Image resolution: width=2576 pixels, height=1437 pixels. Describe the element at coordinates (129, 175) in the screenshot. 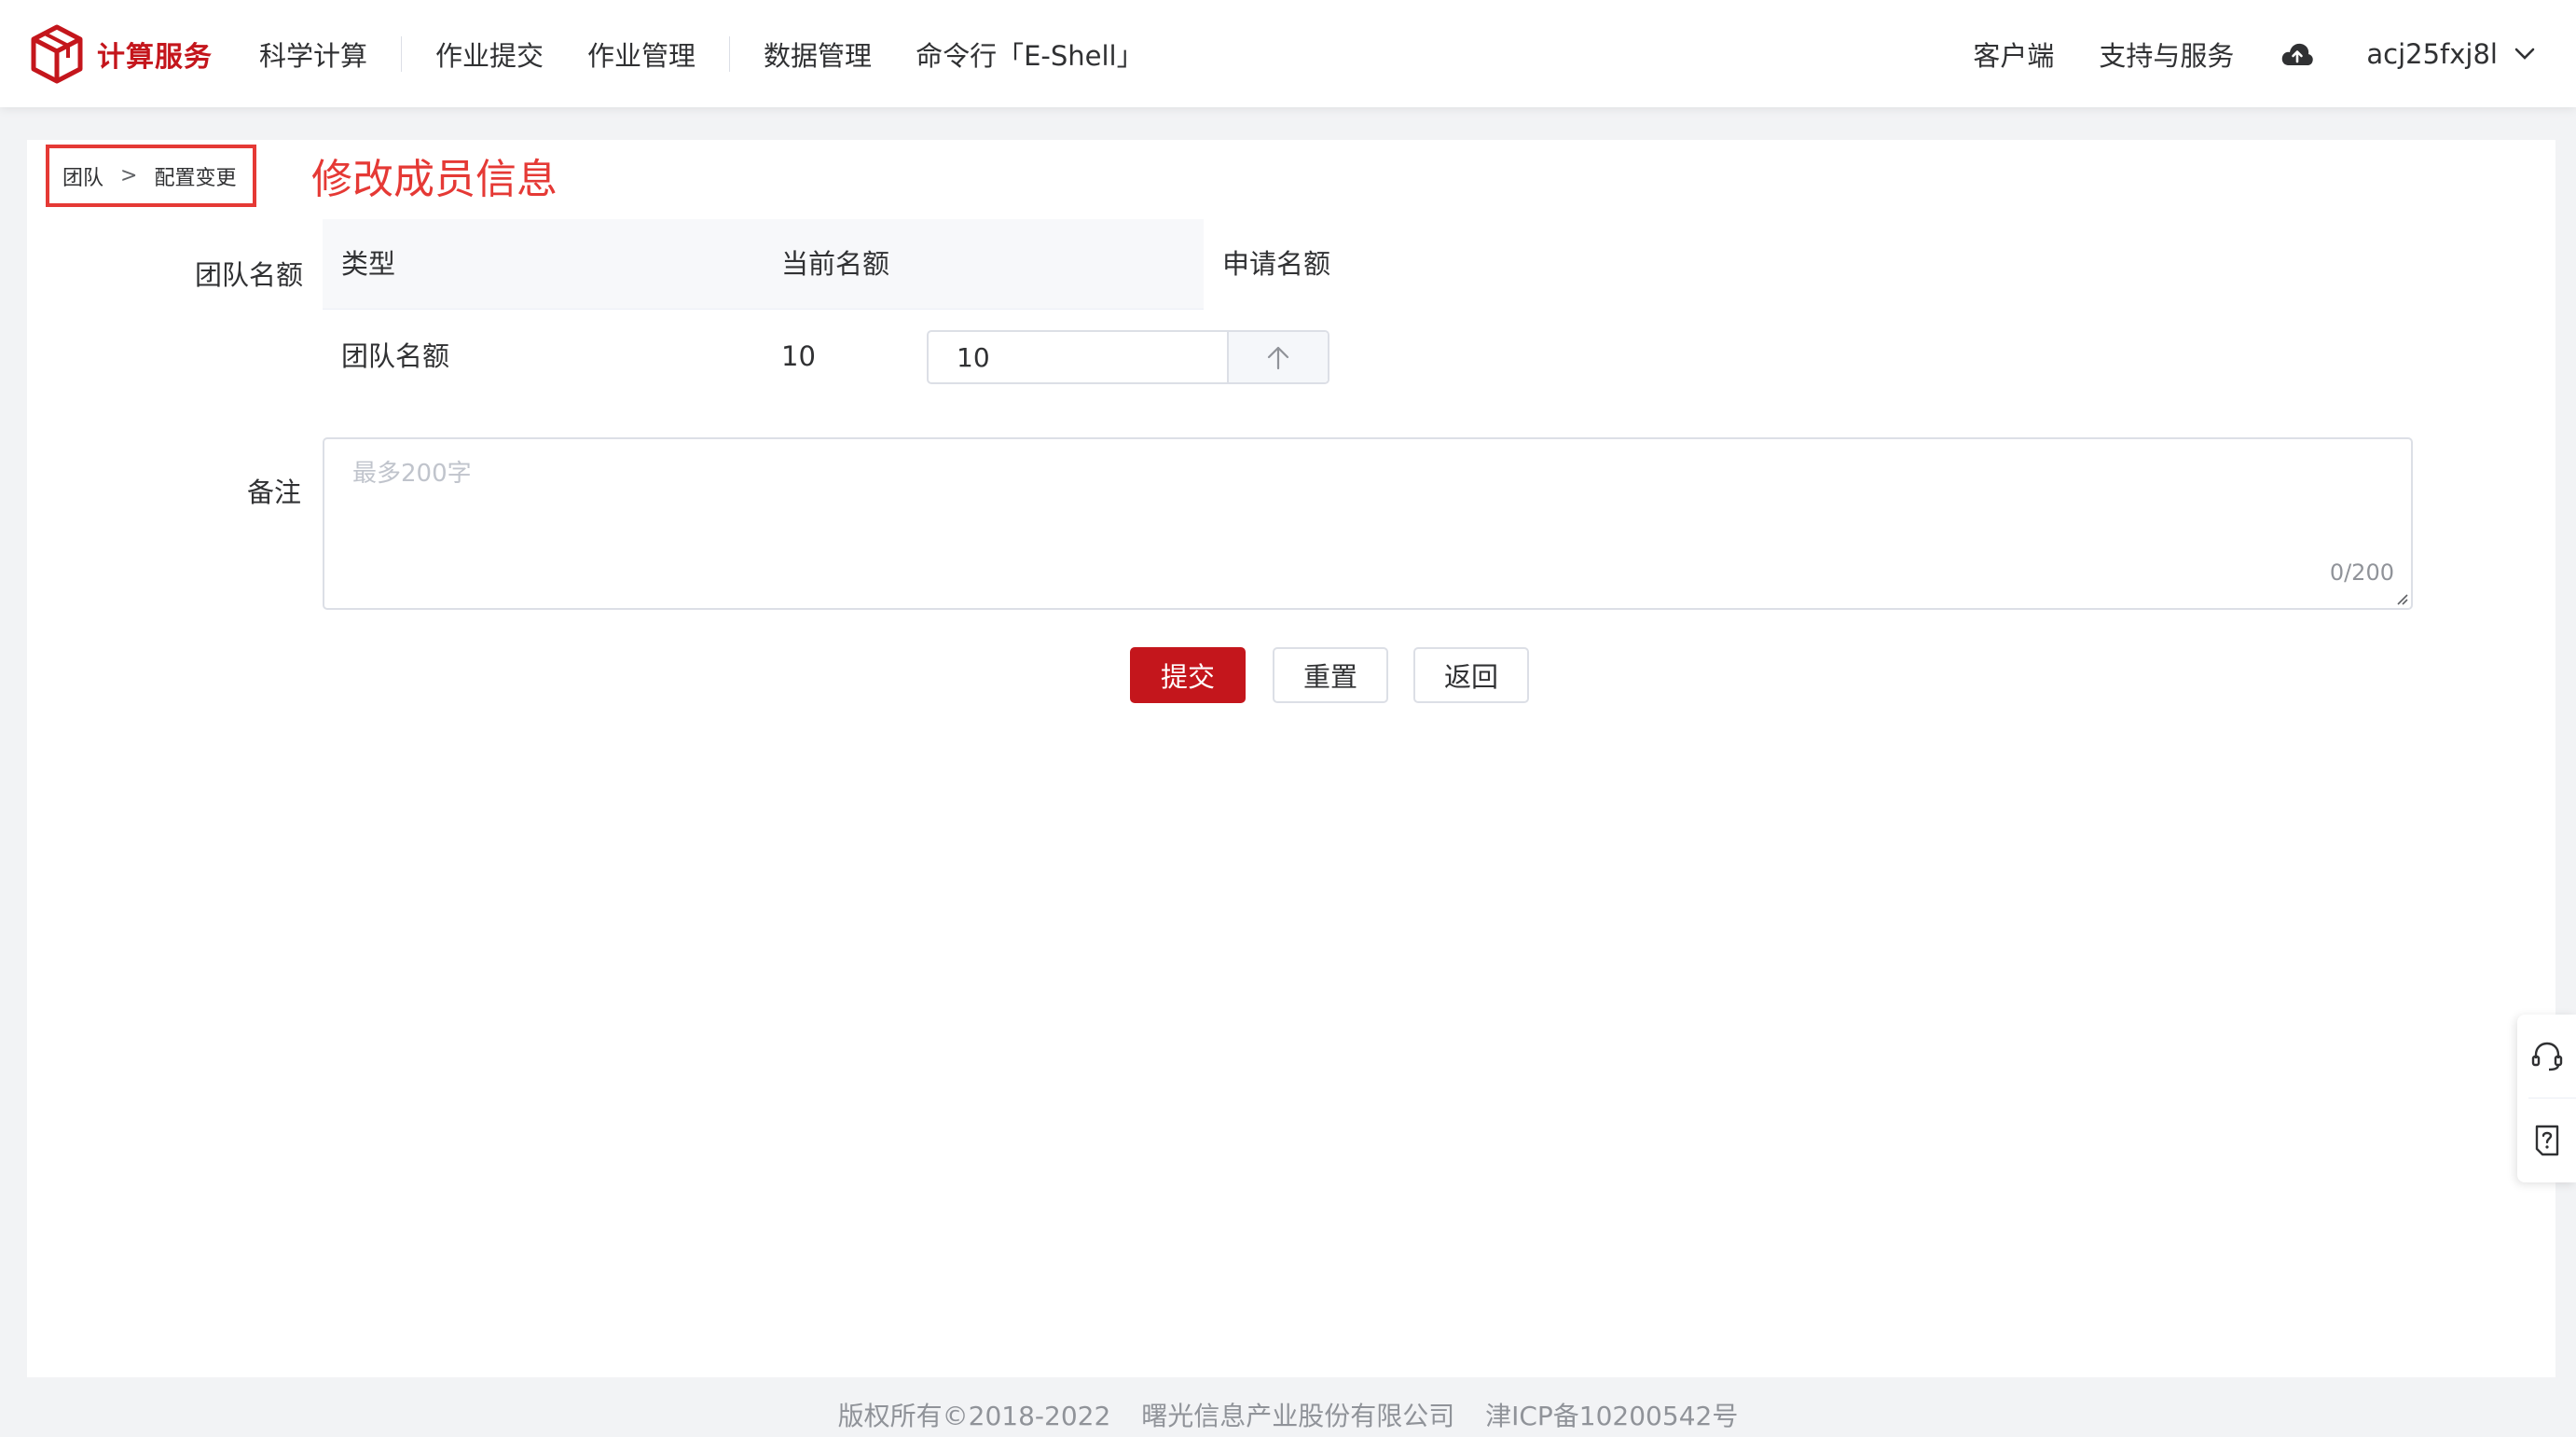

I see `chevron-right-icon: >` at that location.